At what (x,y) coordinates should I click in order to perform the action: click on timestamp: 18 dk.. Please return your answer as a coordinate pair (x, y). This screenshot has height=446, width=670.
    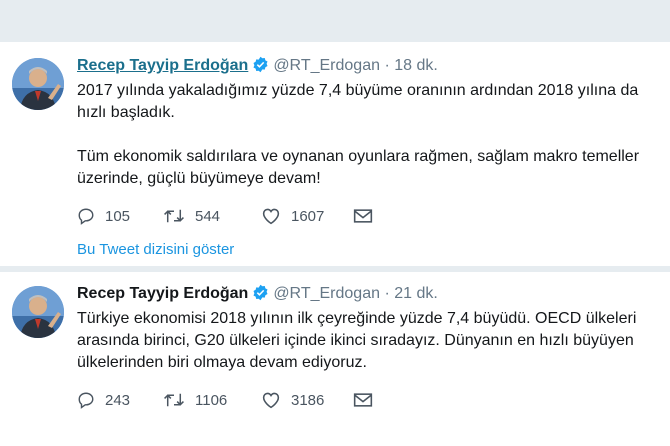
    Looking at the image, I should click on (416, 65).